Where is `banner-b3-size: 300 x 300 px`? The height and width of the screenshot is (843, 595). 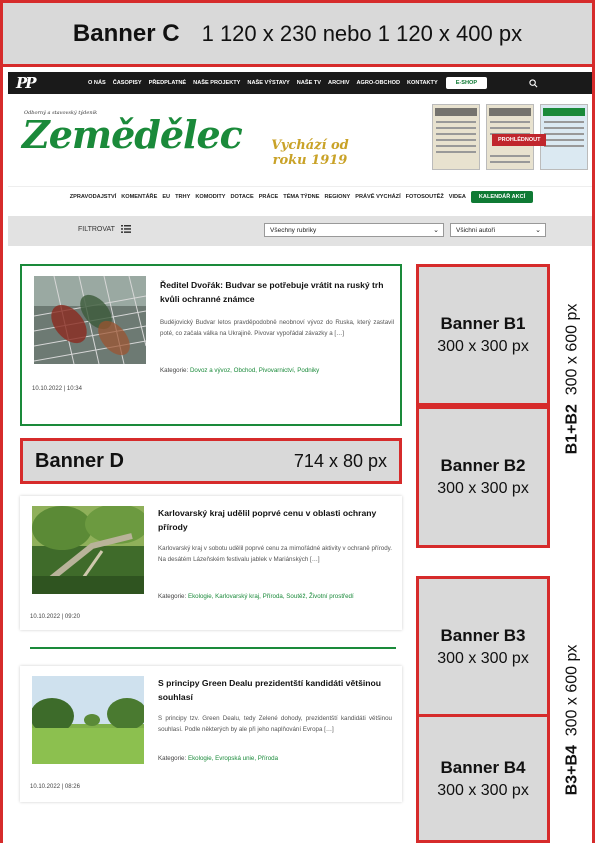
banner-b3-size: 300 x 300 px is located at coordinates (483, 658).